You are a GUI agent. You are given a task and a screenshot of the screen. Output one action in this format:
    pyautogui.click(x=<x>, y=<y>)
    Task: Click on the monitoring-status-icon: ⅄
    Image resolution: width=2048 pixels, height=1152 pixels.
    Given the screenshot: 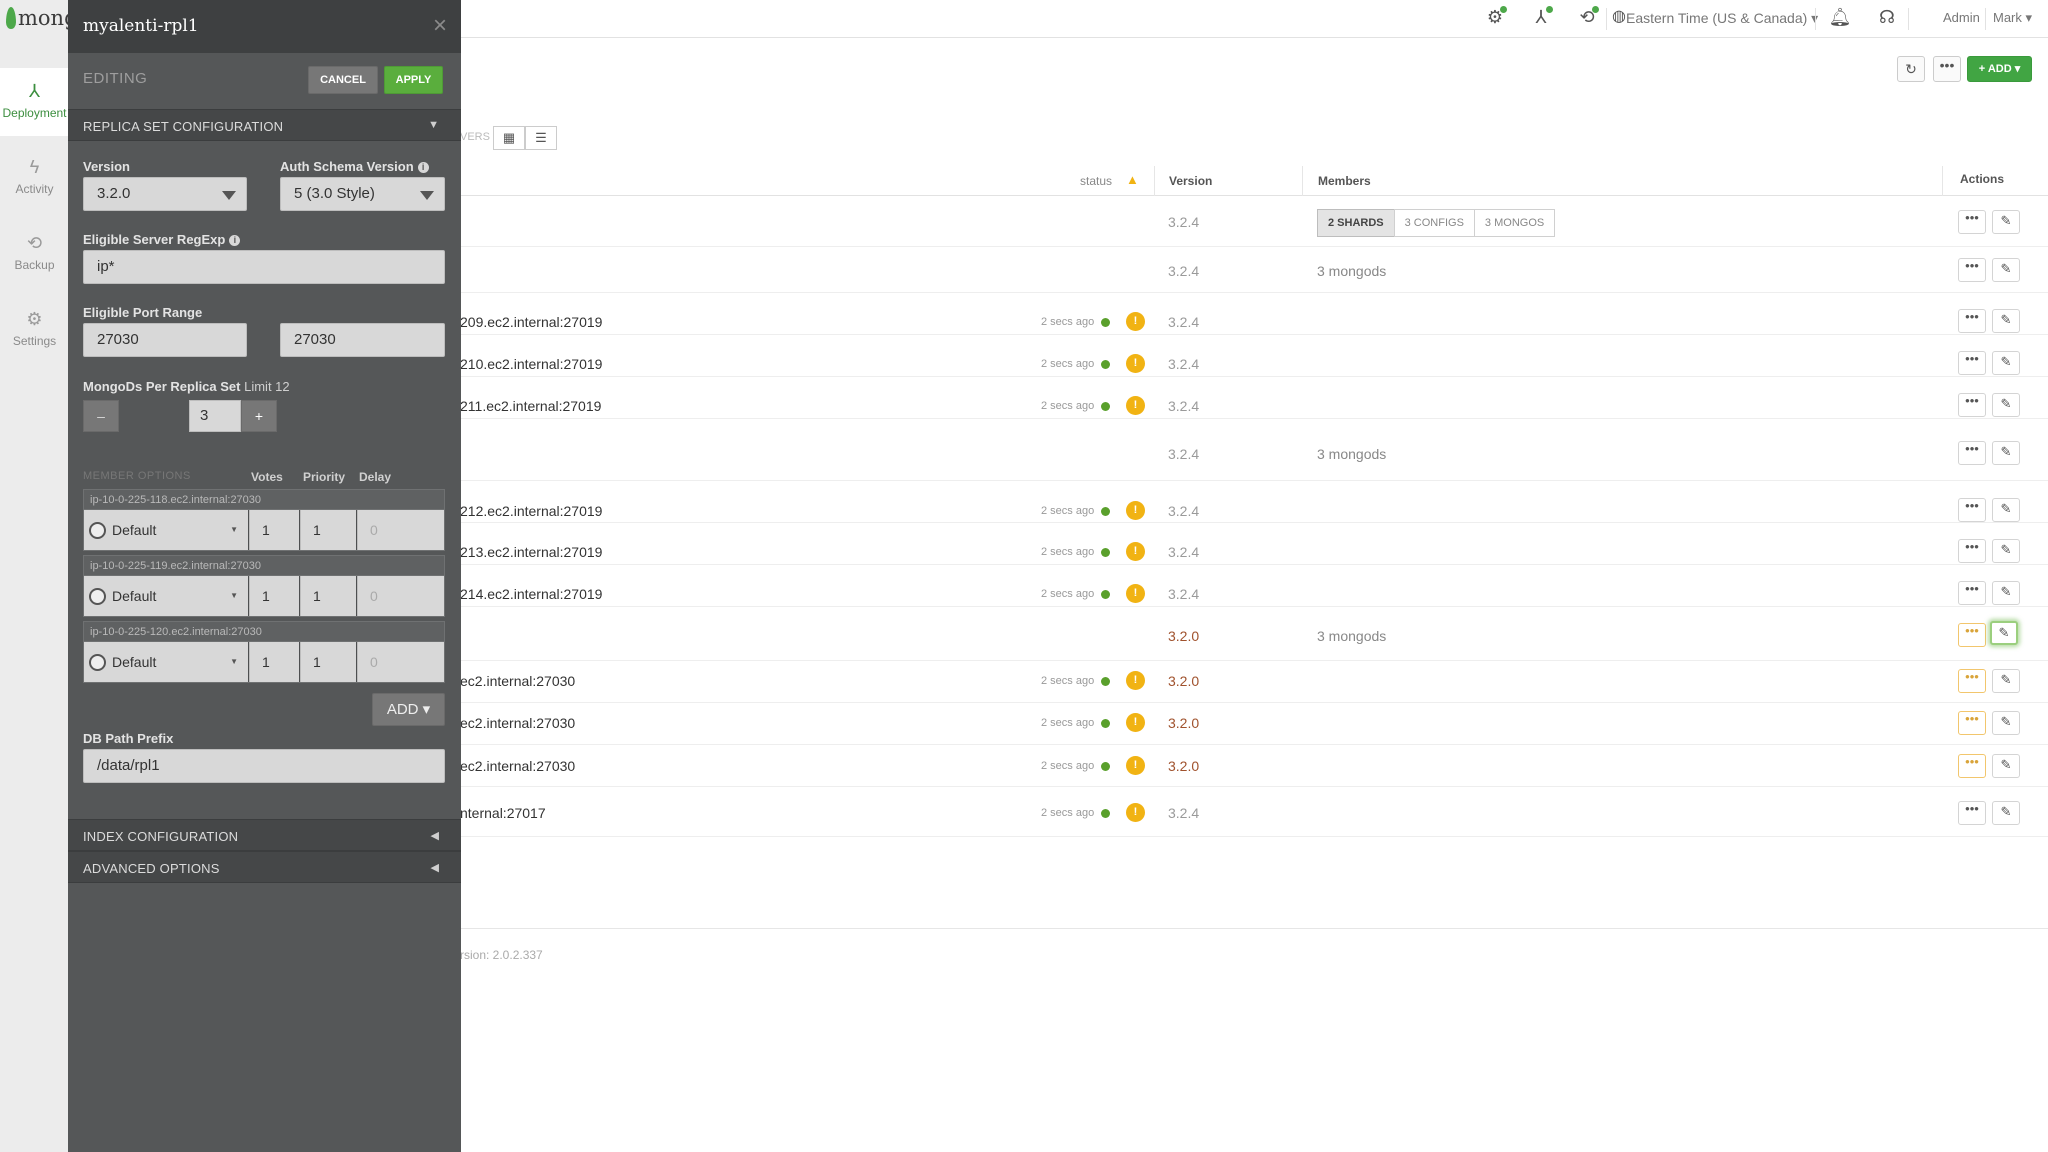 What is the action you would take?
    pyautogui.click(x=1541, y=17)
    